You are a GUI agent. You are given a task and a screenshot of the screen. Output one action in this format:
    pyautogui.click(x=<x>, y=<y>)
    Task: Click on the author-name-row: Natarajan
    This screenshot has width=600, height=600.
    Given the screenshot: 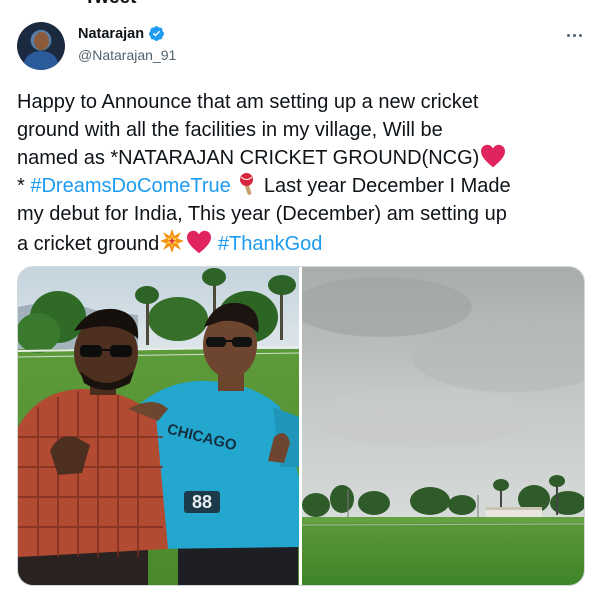 What is the action you would take?
    pyautogui.click(x=121, y=33)
    